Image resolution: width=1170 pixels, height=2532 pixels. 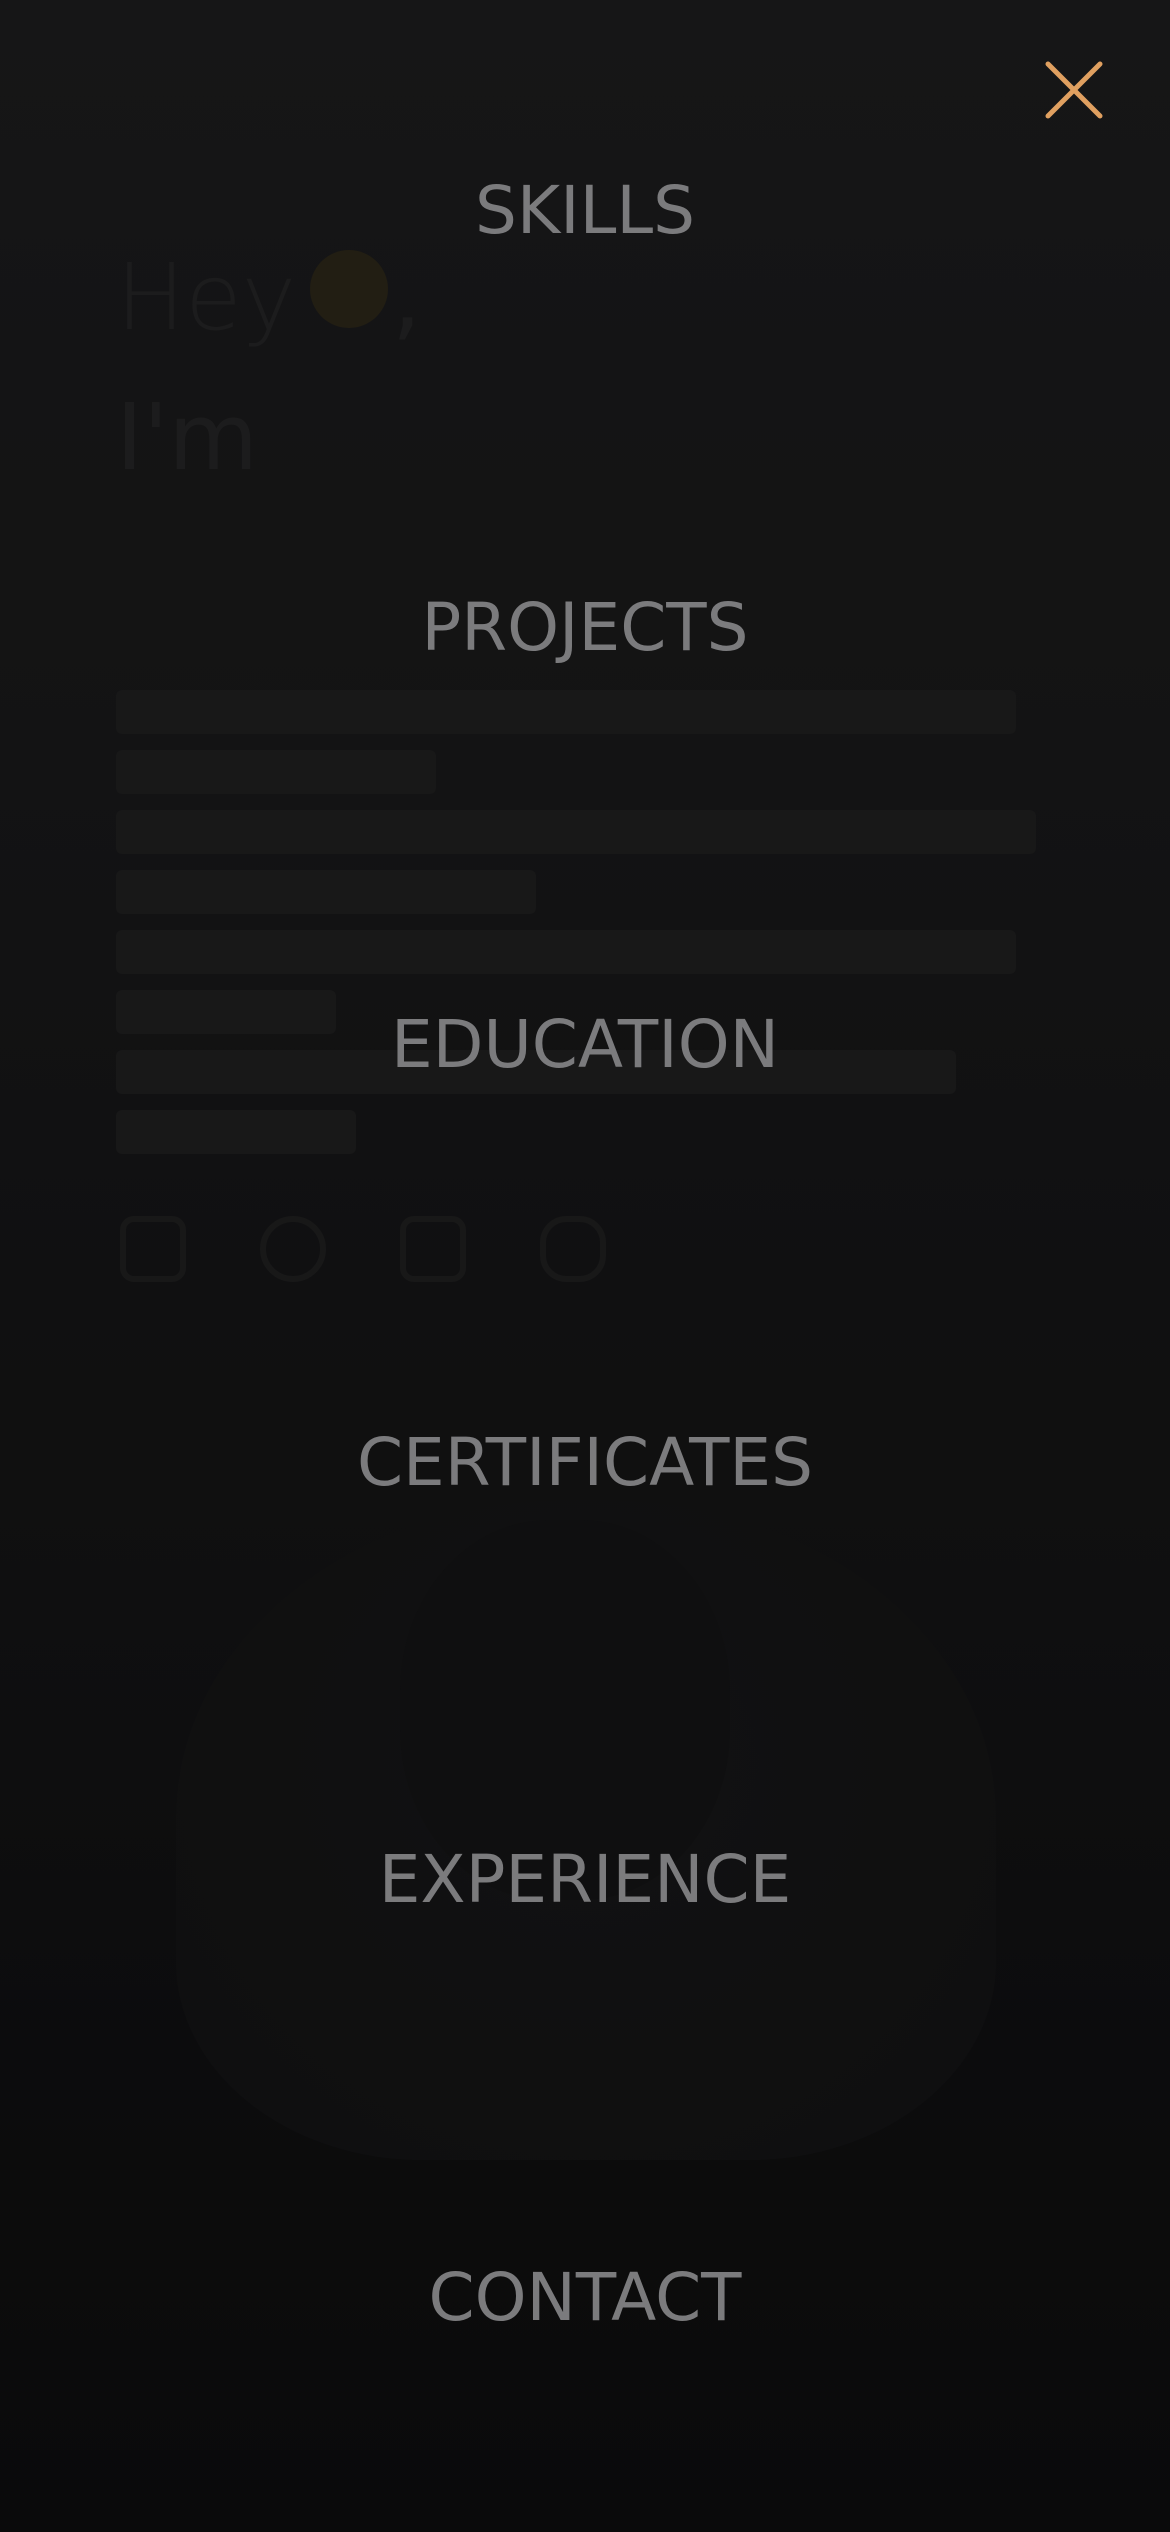 I want to click on menu-item-experience: EXPERIENCE, so click(x=585, y=1880).